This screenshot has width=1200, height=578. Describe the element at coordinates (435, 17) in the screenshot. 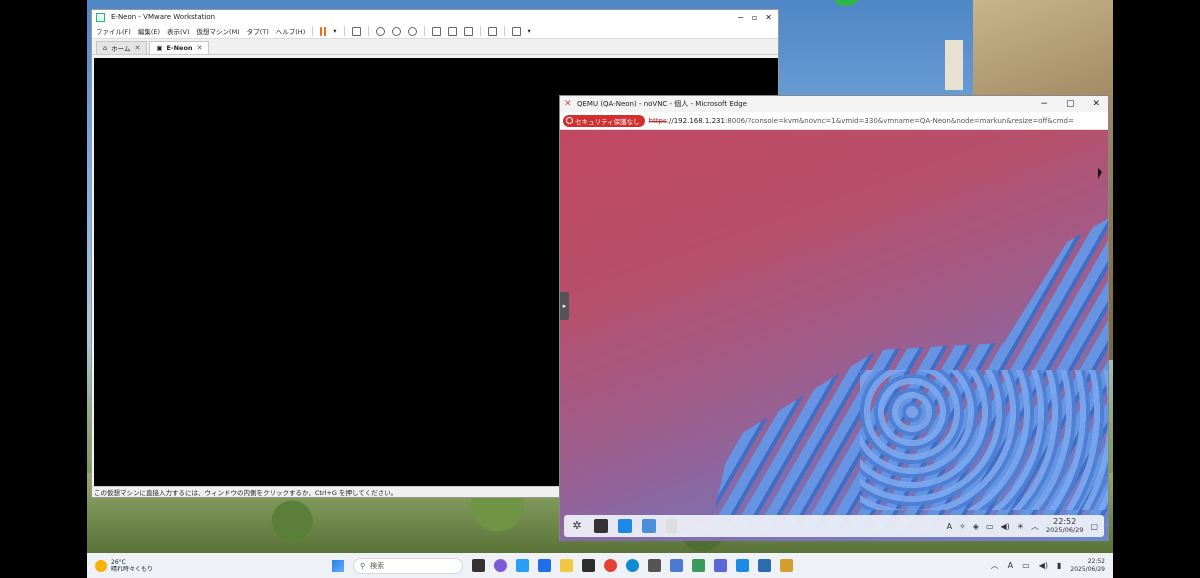

I see `vmware-titlebar: E-Neon - VMware Workstation − ▫ ✕` at that location.